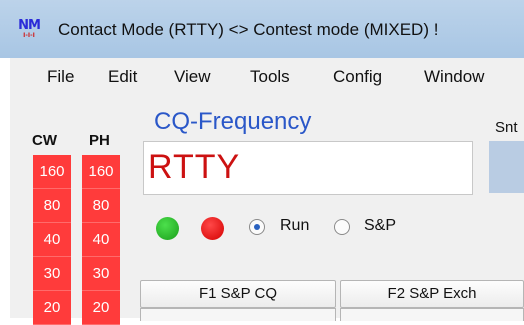 The height and width of the screenshot is (325, 524). What do you see at coordinates (60, 77) in the screenshot?
I see `menu-file: File` at bounding box center [60, 77].